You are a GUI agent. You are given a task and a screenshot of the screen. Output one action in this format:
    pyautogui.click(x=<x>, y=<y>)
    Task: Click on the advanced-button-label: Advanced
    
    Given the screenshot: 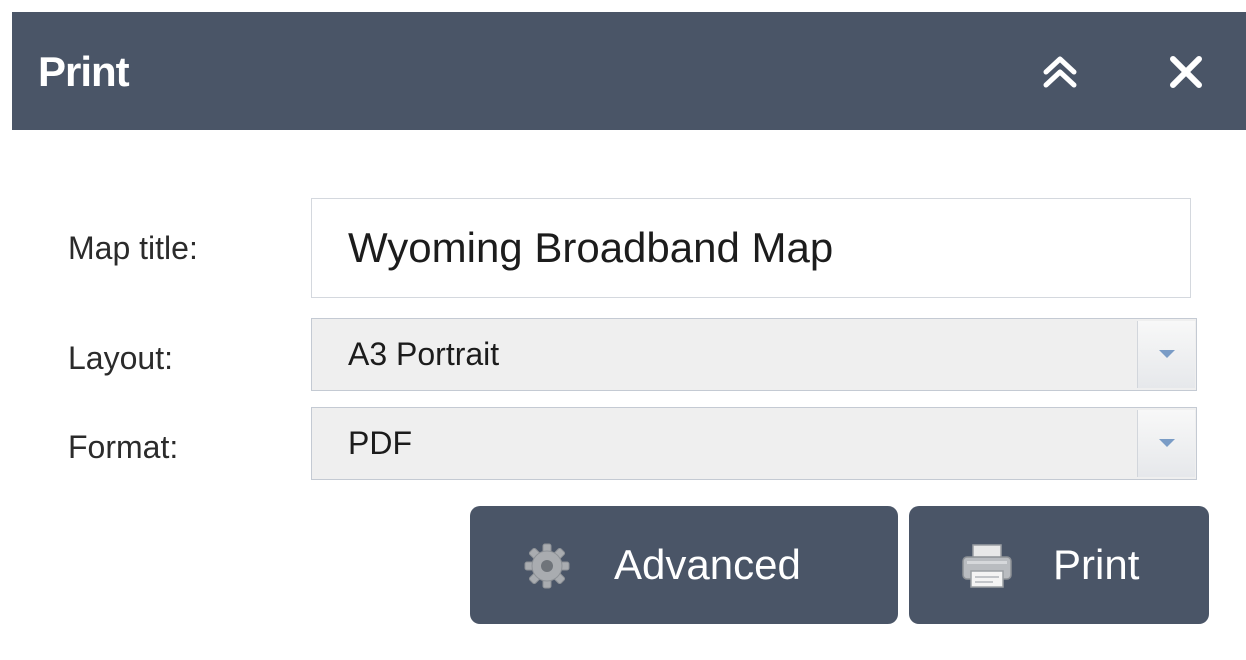 What is the action you would take?
    pyautogui.click(x=707, y=564)
    